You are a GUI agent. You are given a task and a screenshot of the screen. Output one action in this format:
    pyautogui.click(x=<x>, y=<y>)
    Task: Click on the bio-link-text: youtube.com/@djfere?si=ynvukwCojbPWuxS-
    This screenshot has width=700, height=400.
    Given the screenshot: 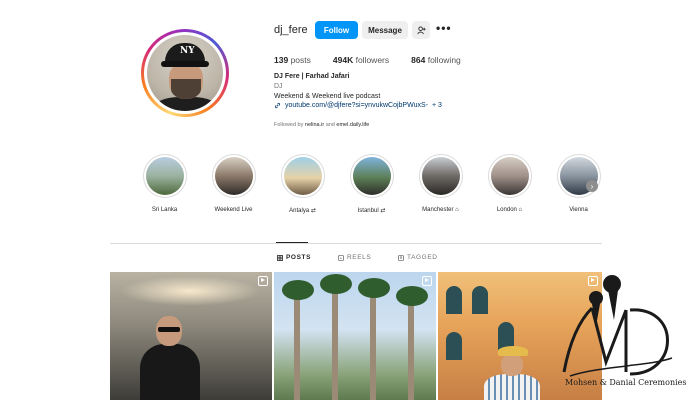 What is the action you would take?
    pyautogui.click(x=356, y=105)
    